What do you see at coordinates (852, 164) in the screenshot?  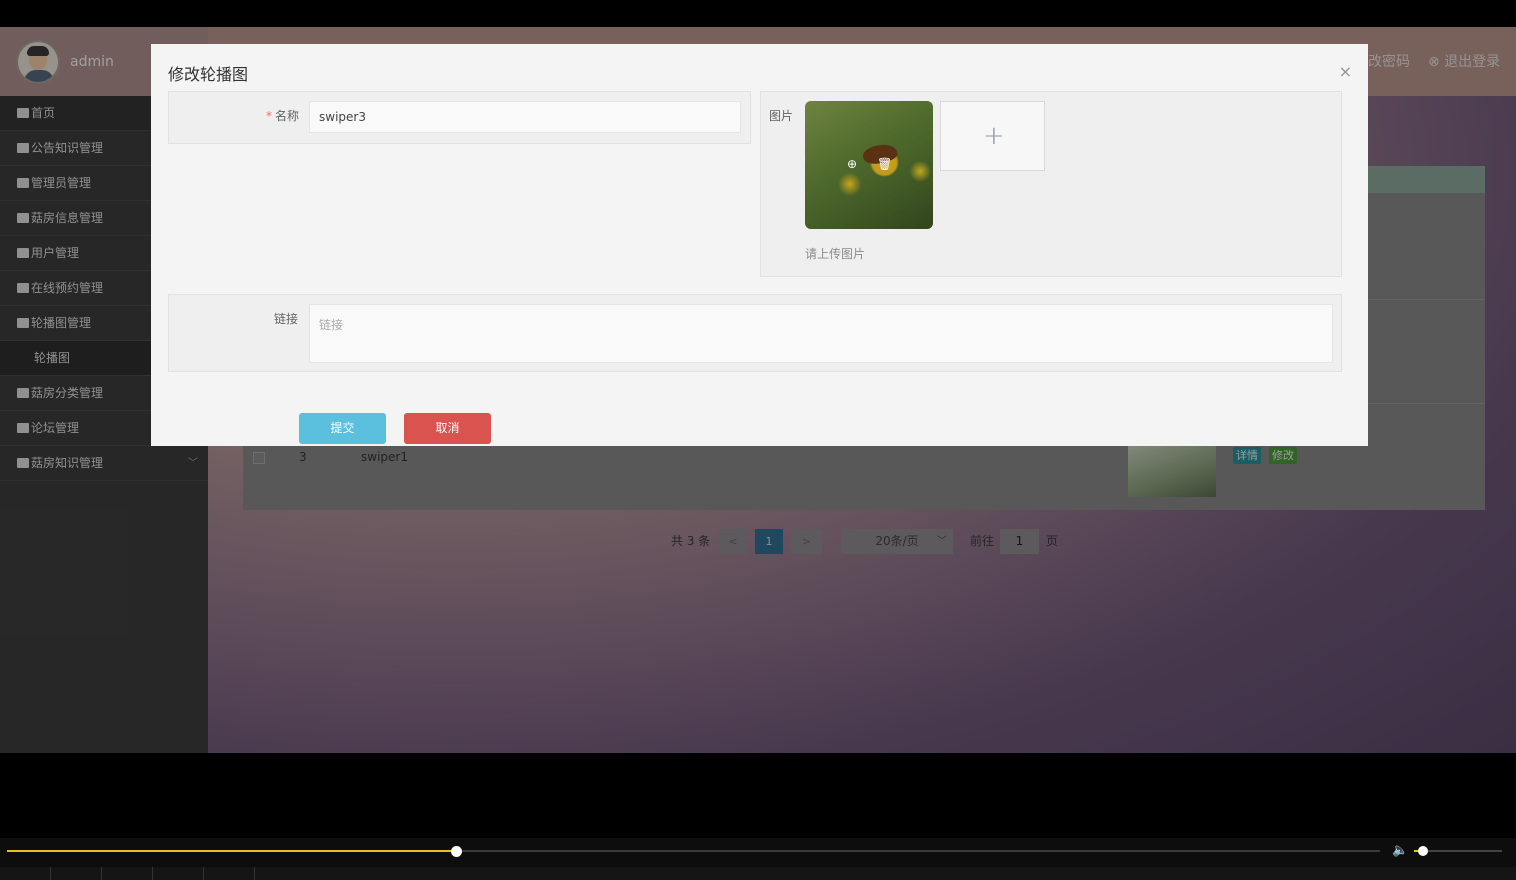 I see `zoom-in-icon: ⊕` at bounding box center [852, 164].